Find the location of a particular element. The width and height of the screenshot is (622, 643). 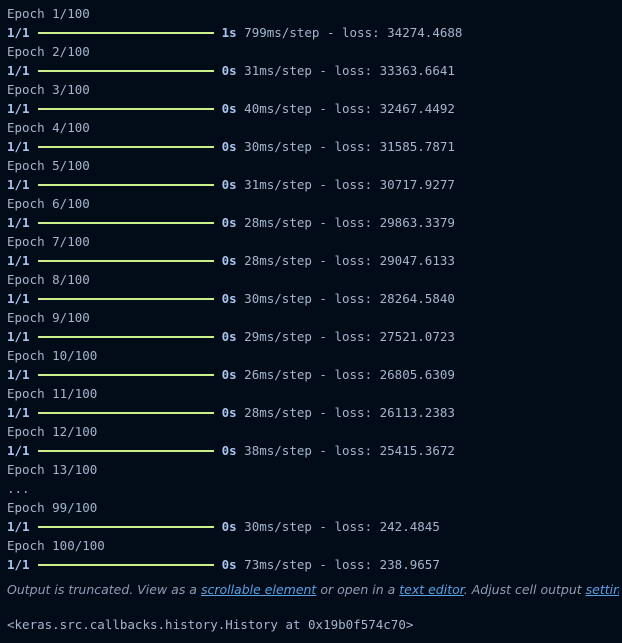

epoch-line: Epoch 99/100 is located at coordinates (52, 507).